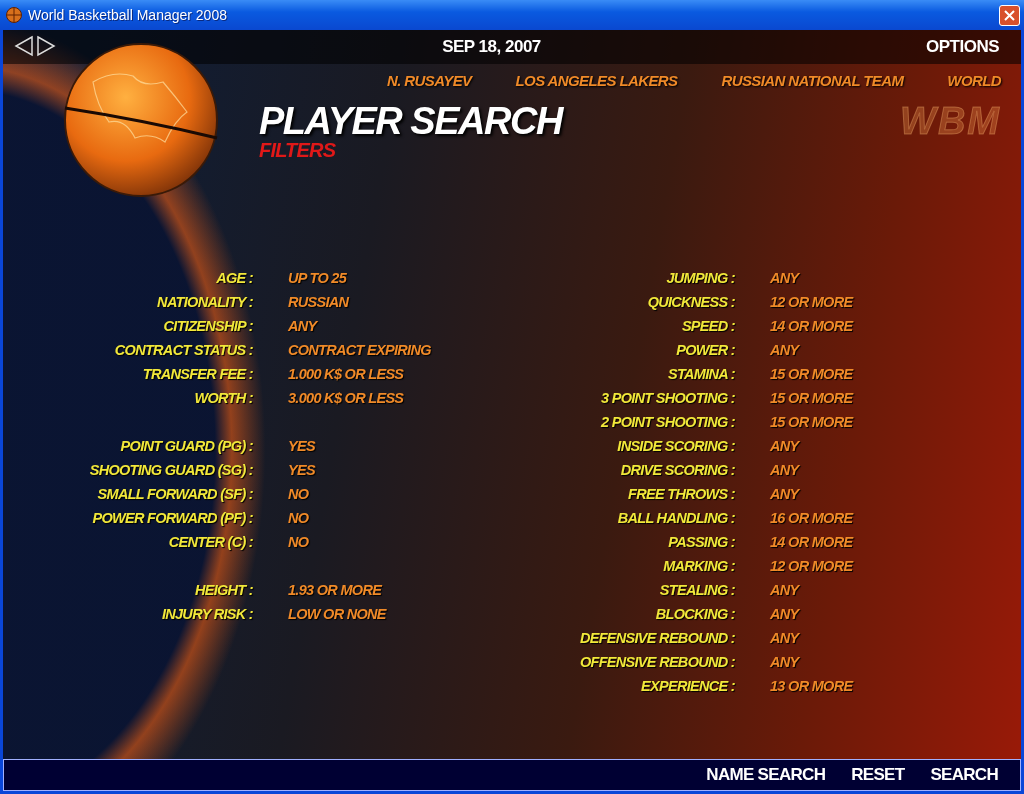 The width and height of the screenshot is (1024, 794). I want to click on filter-label: QUICKNESS :, so click(690, 302).